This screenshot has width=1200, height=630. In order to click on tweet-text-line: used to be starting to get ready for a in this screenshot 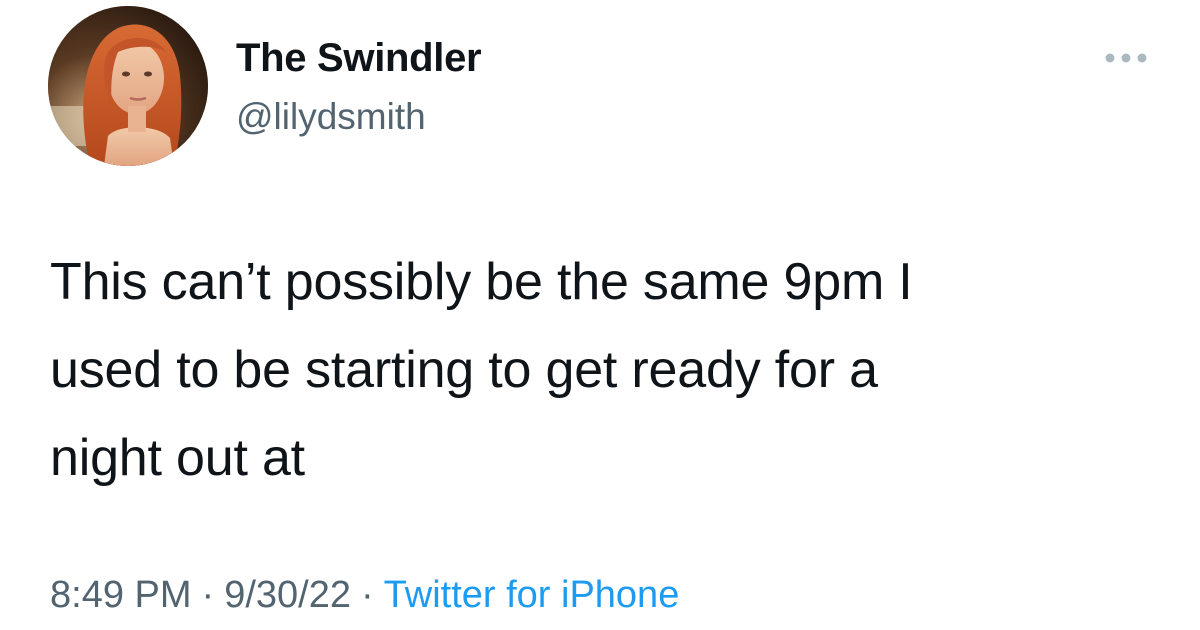, I will do `click(464, 370)`.